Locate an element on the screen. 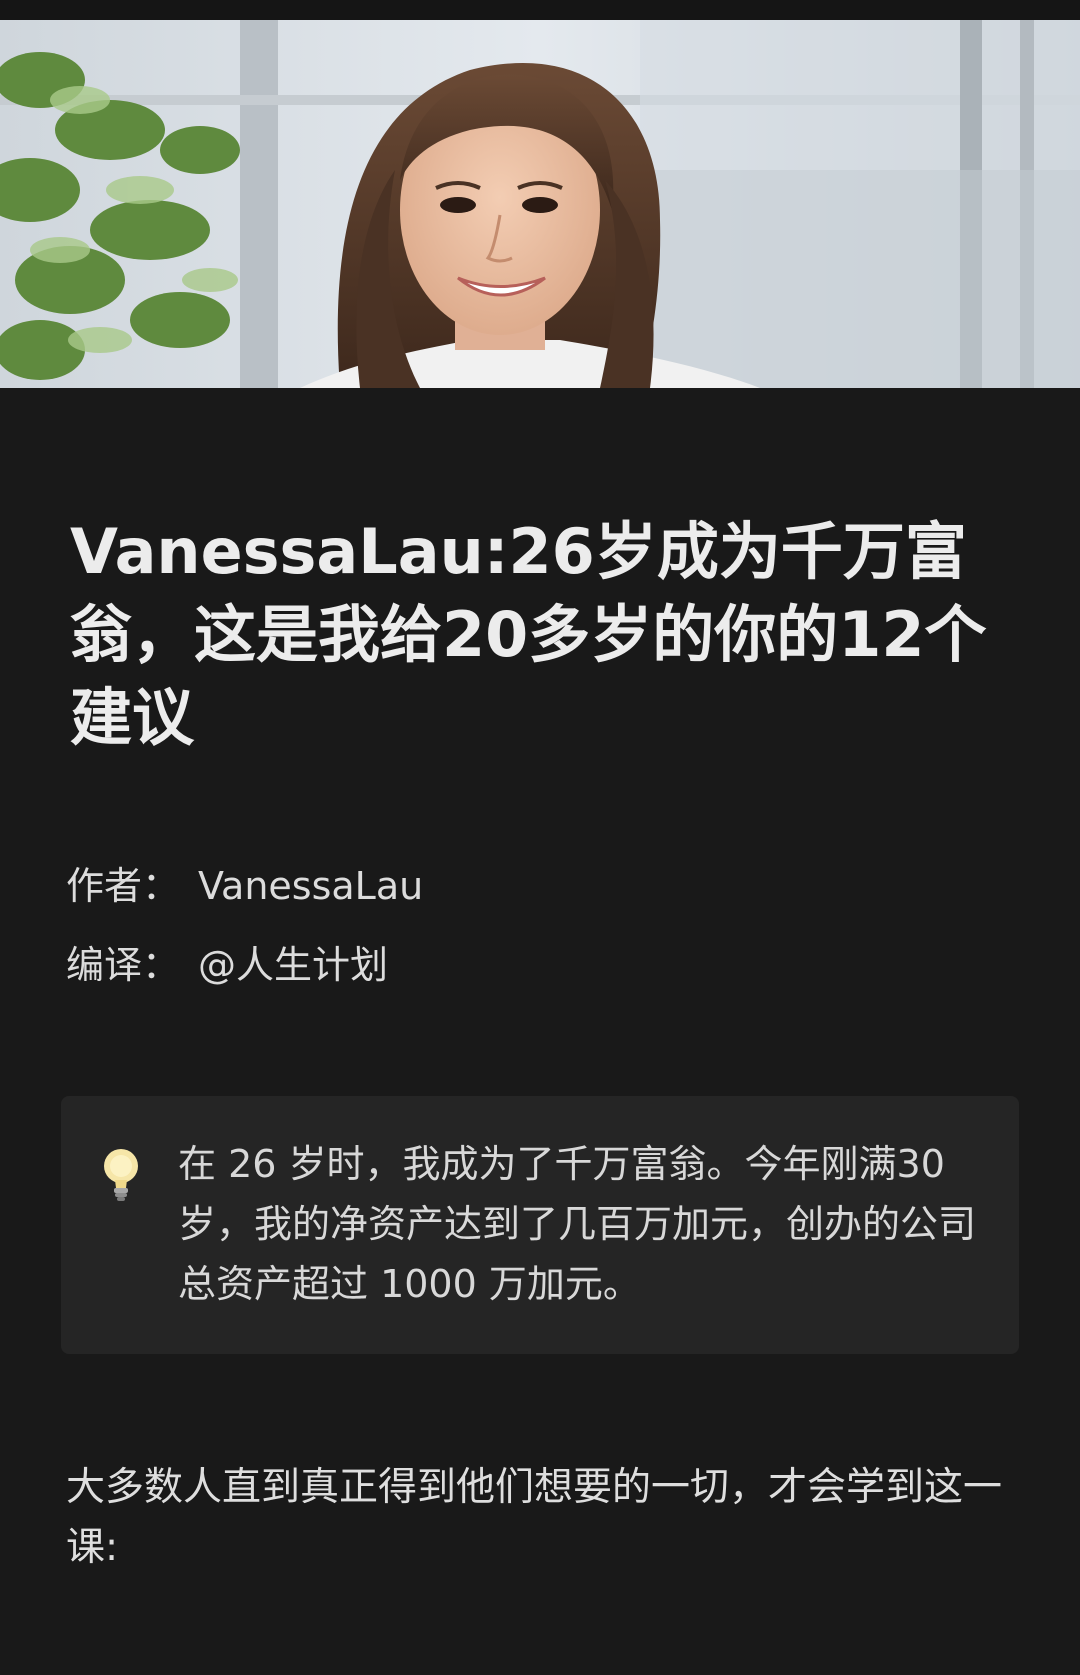 The image size is (1080, 1675). author-label: 作者： is located at coordinates (123, 886).